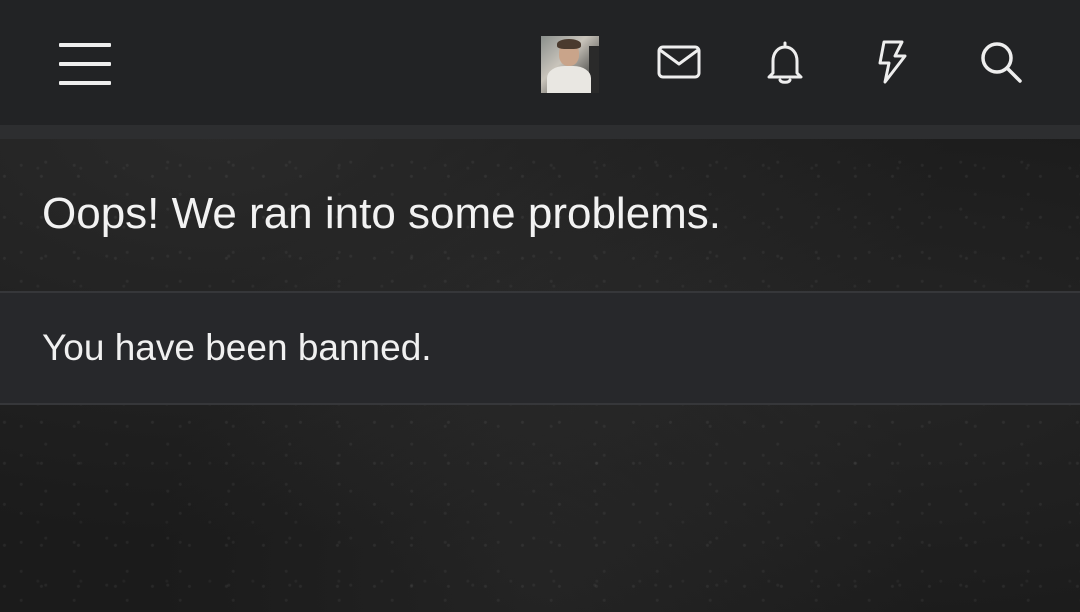  I want to click on user-avatar, so click(570, 64).